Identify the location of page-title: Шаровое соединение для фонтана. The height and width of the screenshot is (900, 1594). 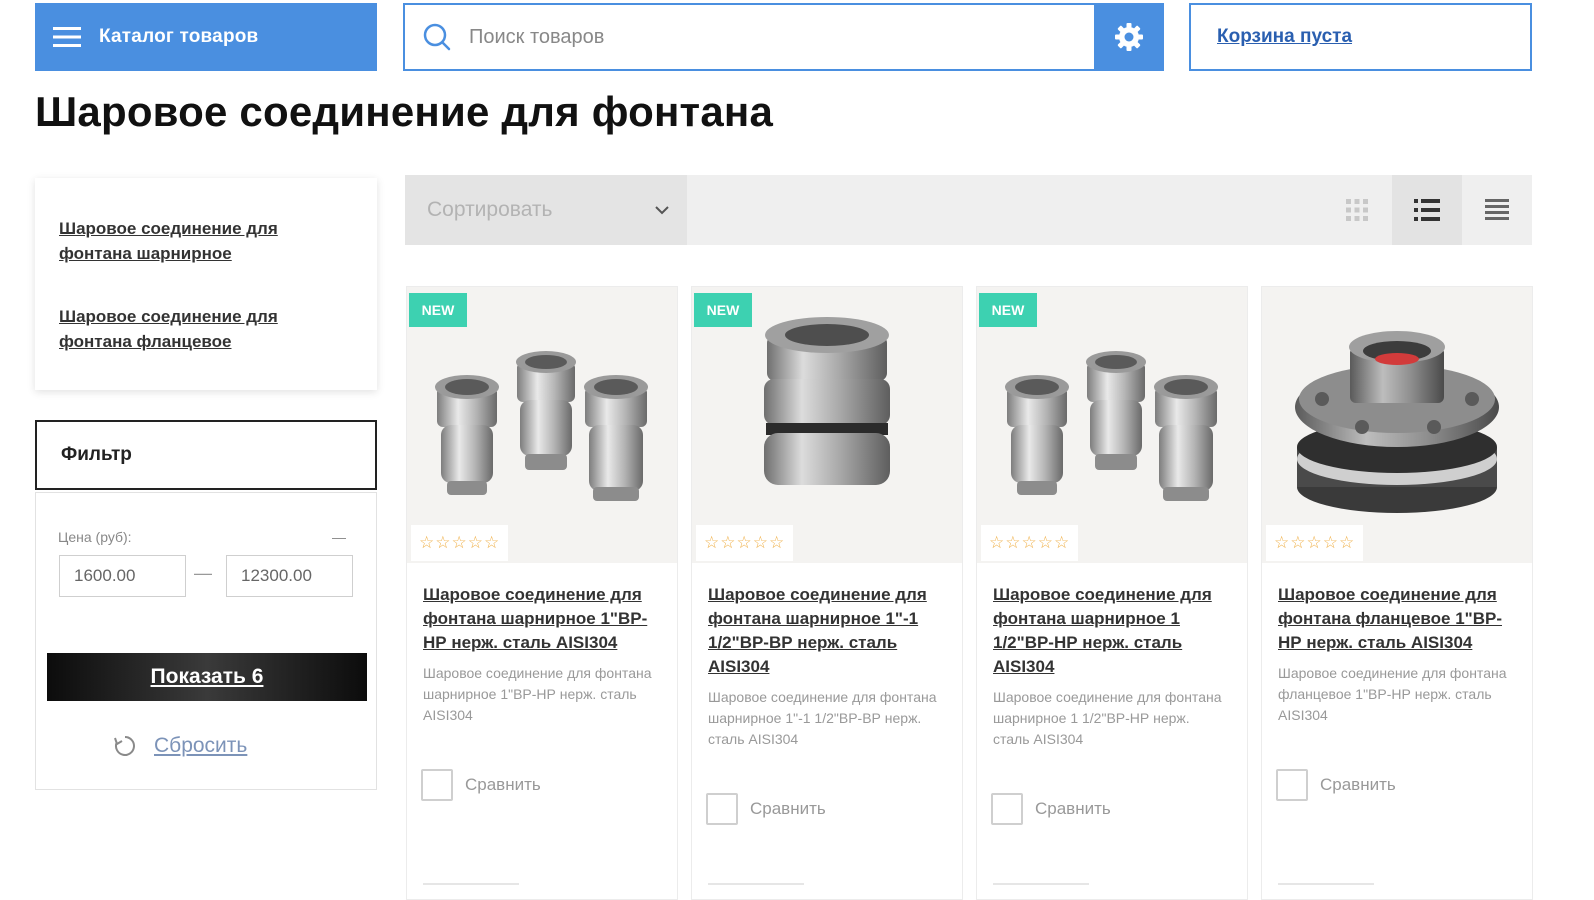
(404, 111).